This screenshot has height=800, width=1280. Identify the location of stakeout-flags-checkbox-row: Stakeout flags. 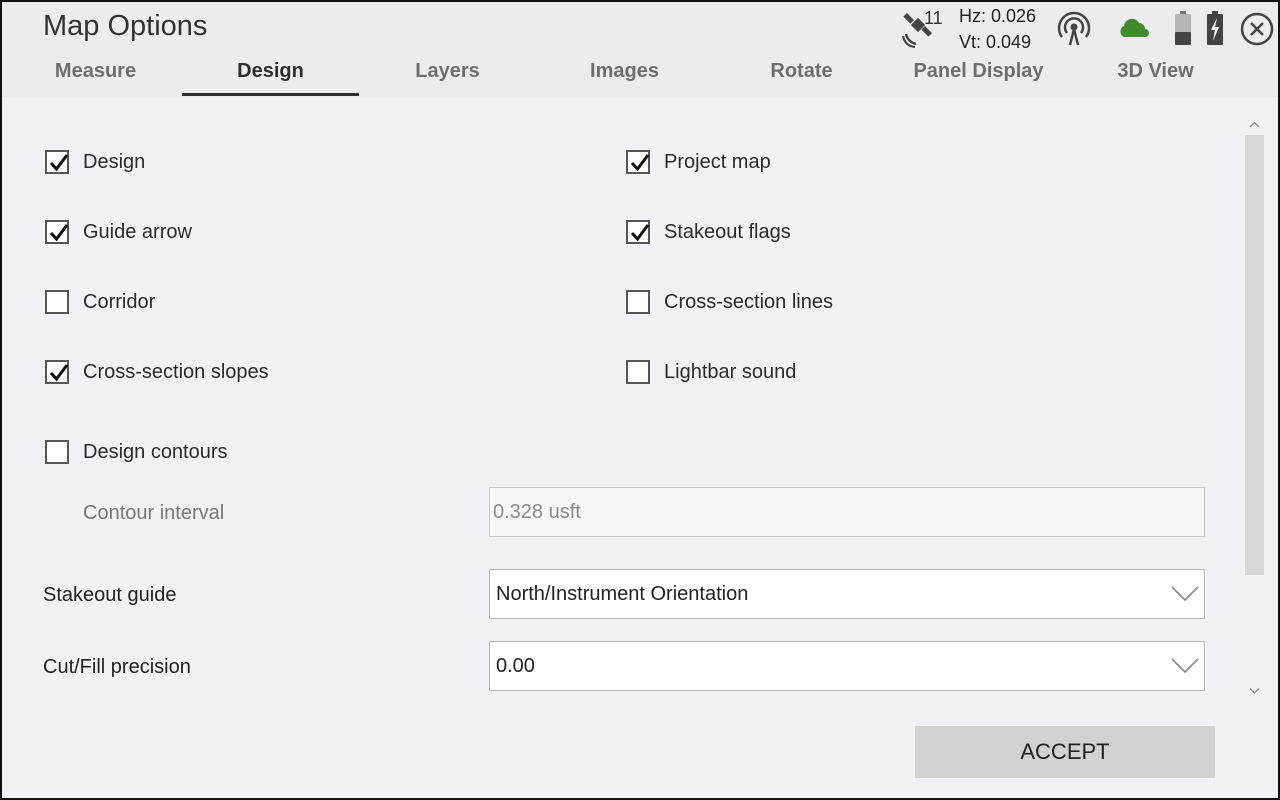
(708, 232).